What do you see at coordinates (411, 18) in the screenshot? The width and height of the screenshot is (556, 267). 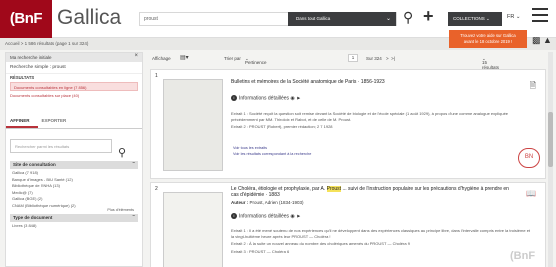 I see `search-icon: ⚲` at bounding box center [411, 18].